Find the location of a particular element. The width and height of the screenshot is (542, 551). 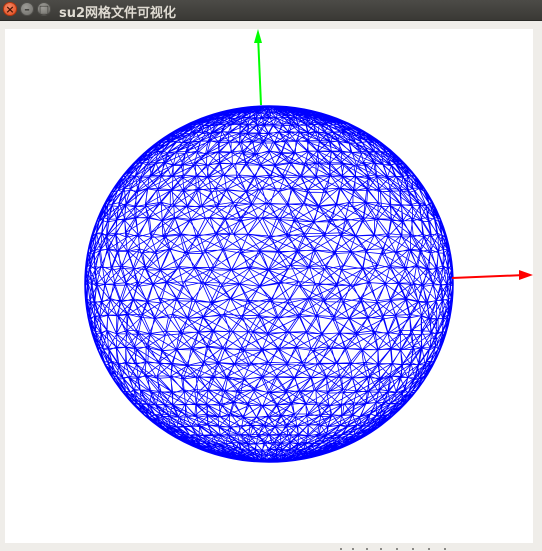

title-bar: × – □ su2网格文件可视化 is located at coordinates (271, 10).